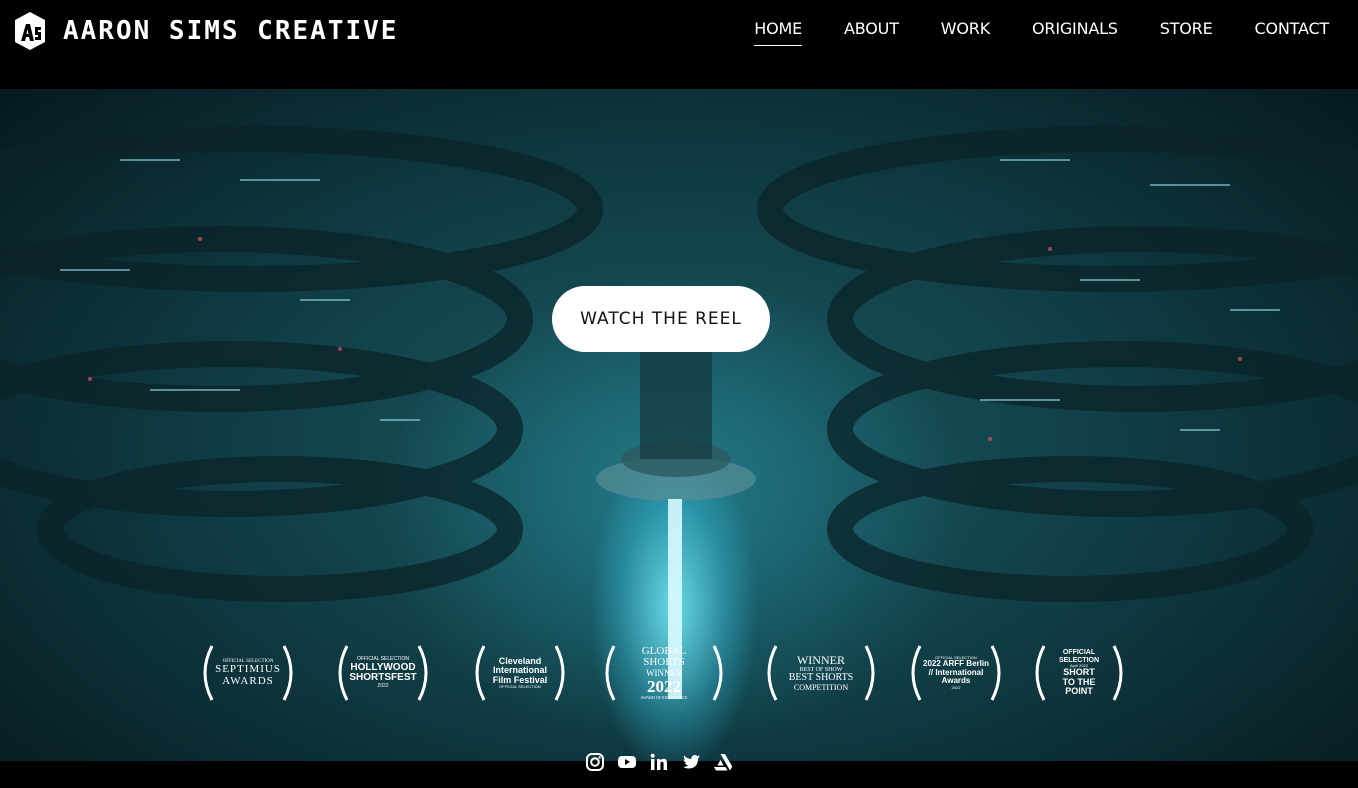  I want to click on nav-item-work: WORK, so click(965, 32).